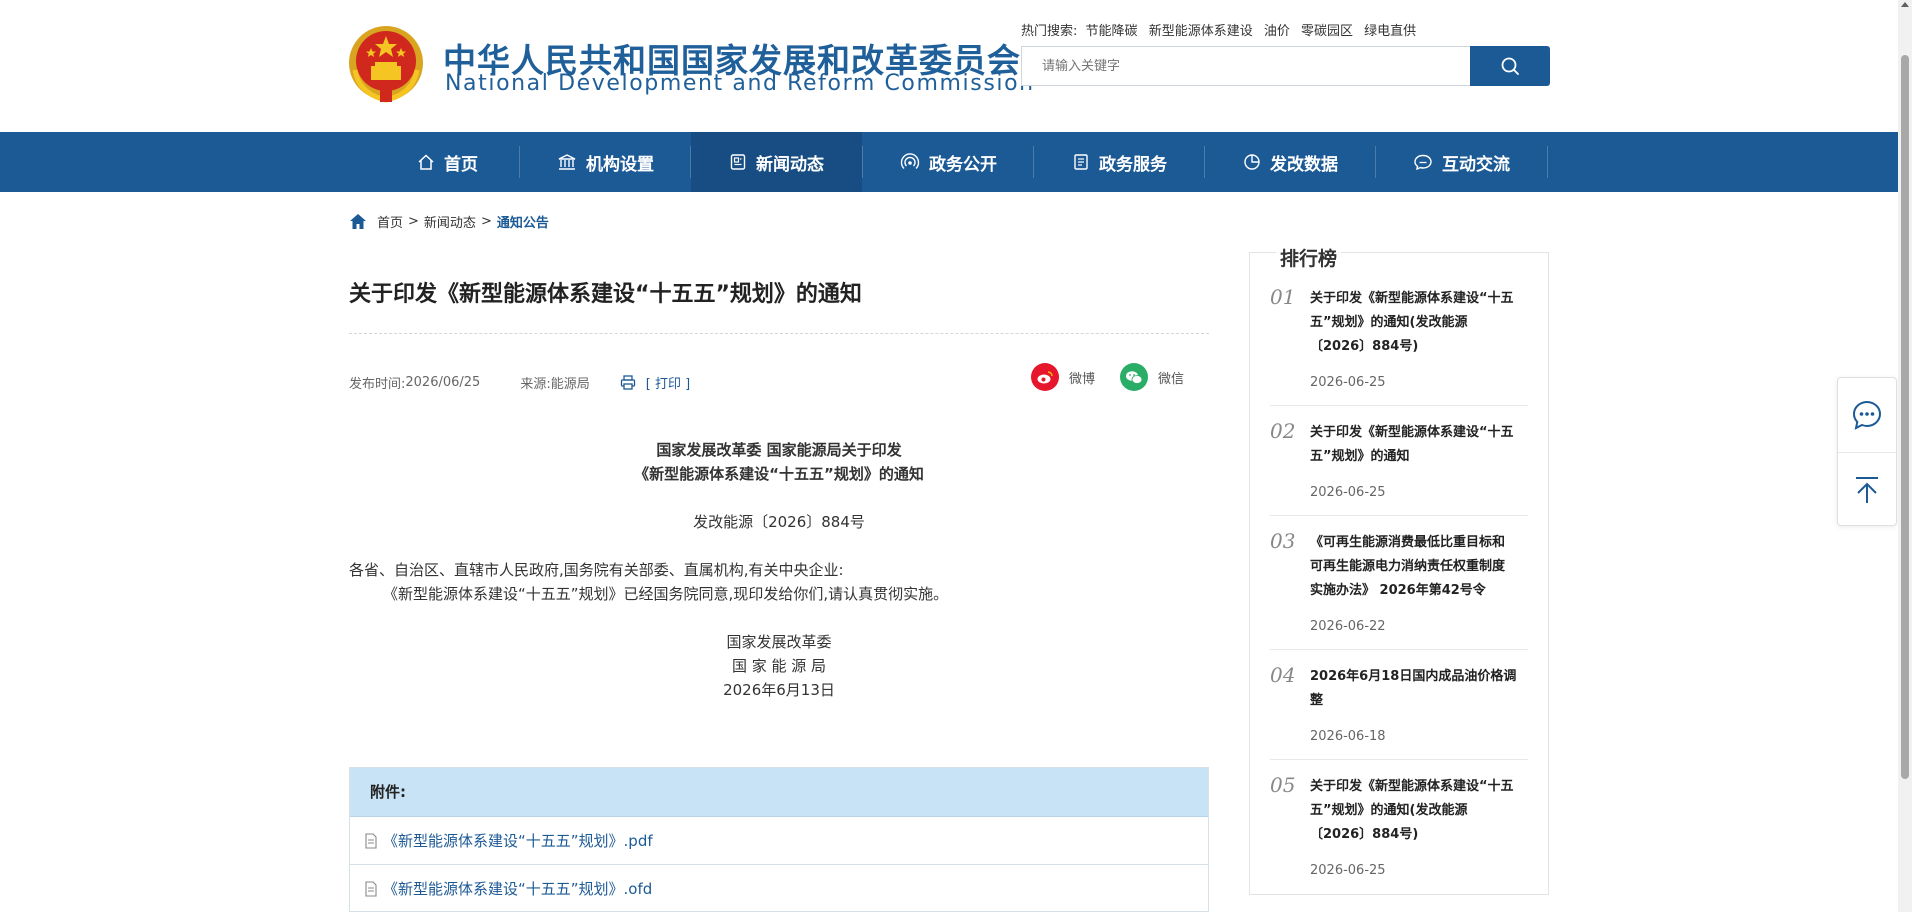 Image resolution: width=1912 pixels, height=912 pixels. What do you see at coordinates (1476, 164) in the screenshot?
I see `nav-label: 互动交流` at bounding box center [1476, 164].